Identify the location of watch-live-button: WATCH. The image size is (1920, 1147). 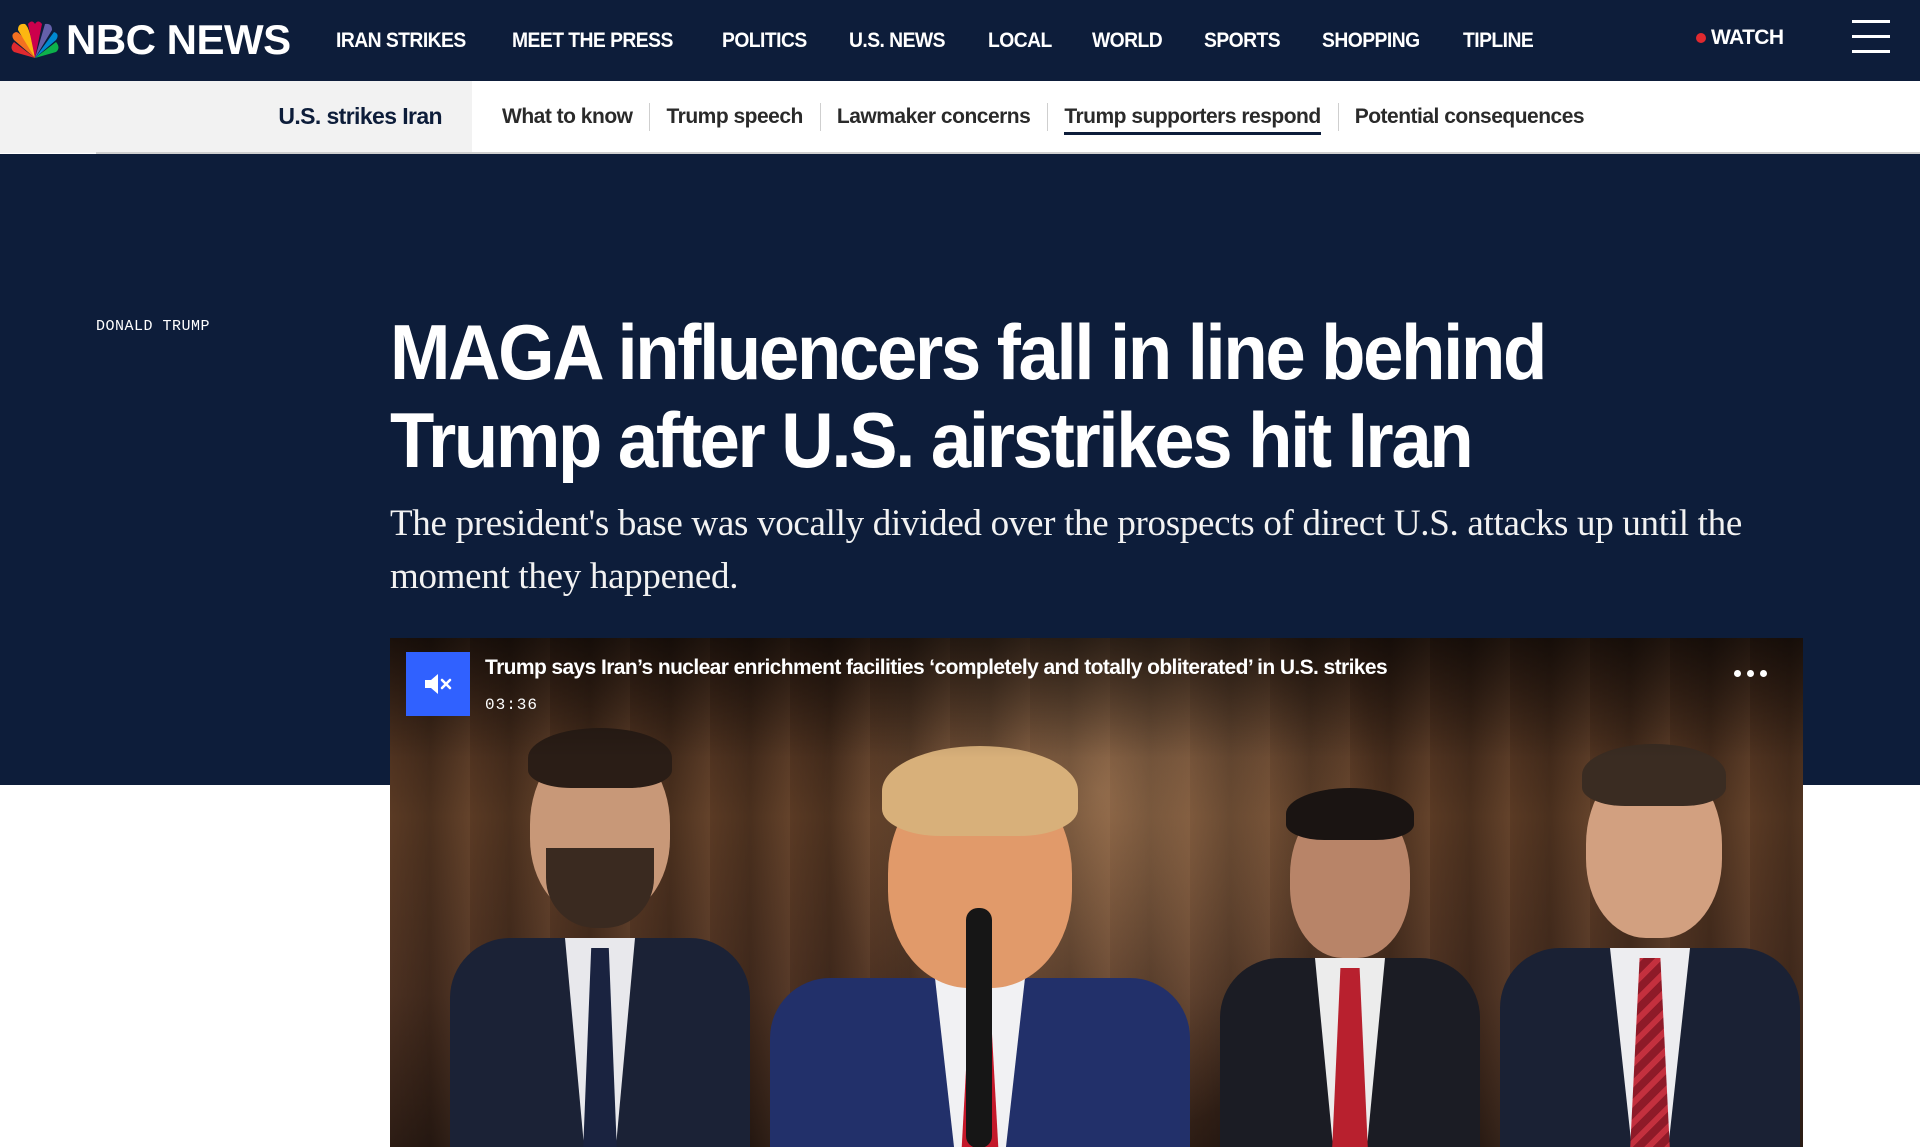
(1740, 38).